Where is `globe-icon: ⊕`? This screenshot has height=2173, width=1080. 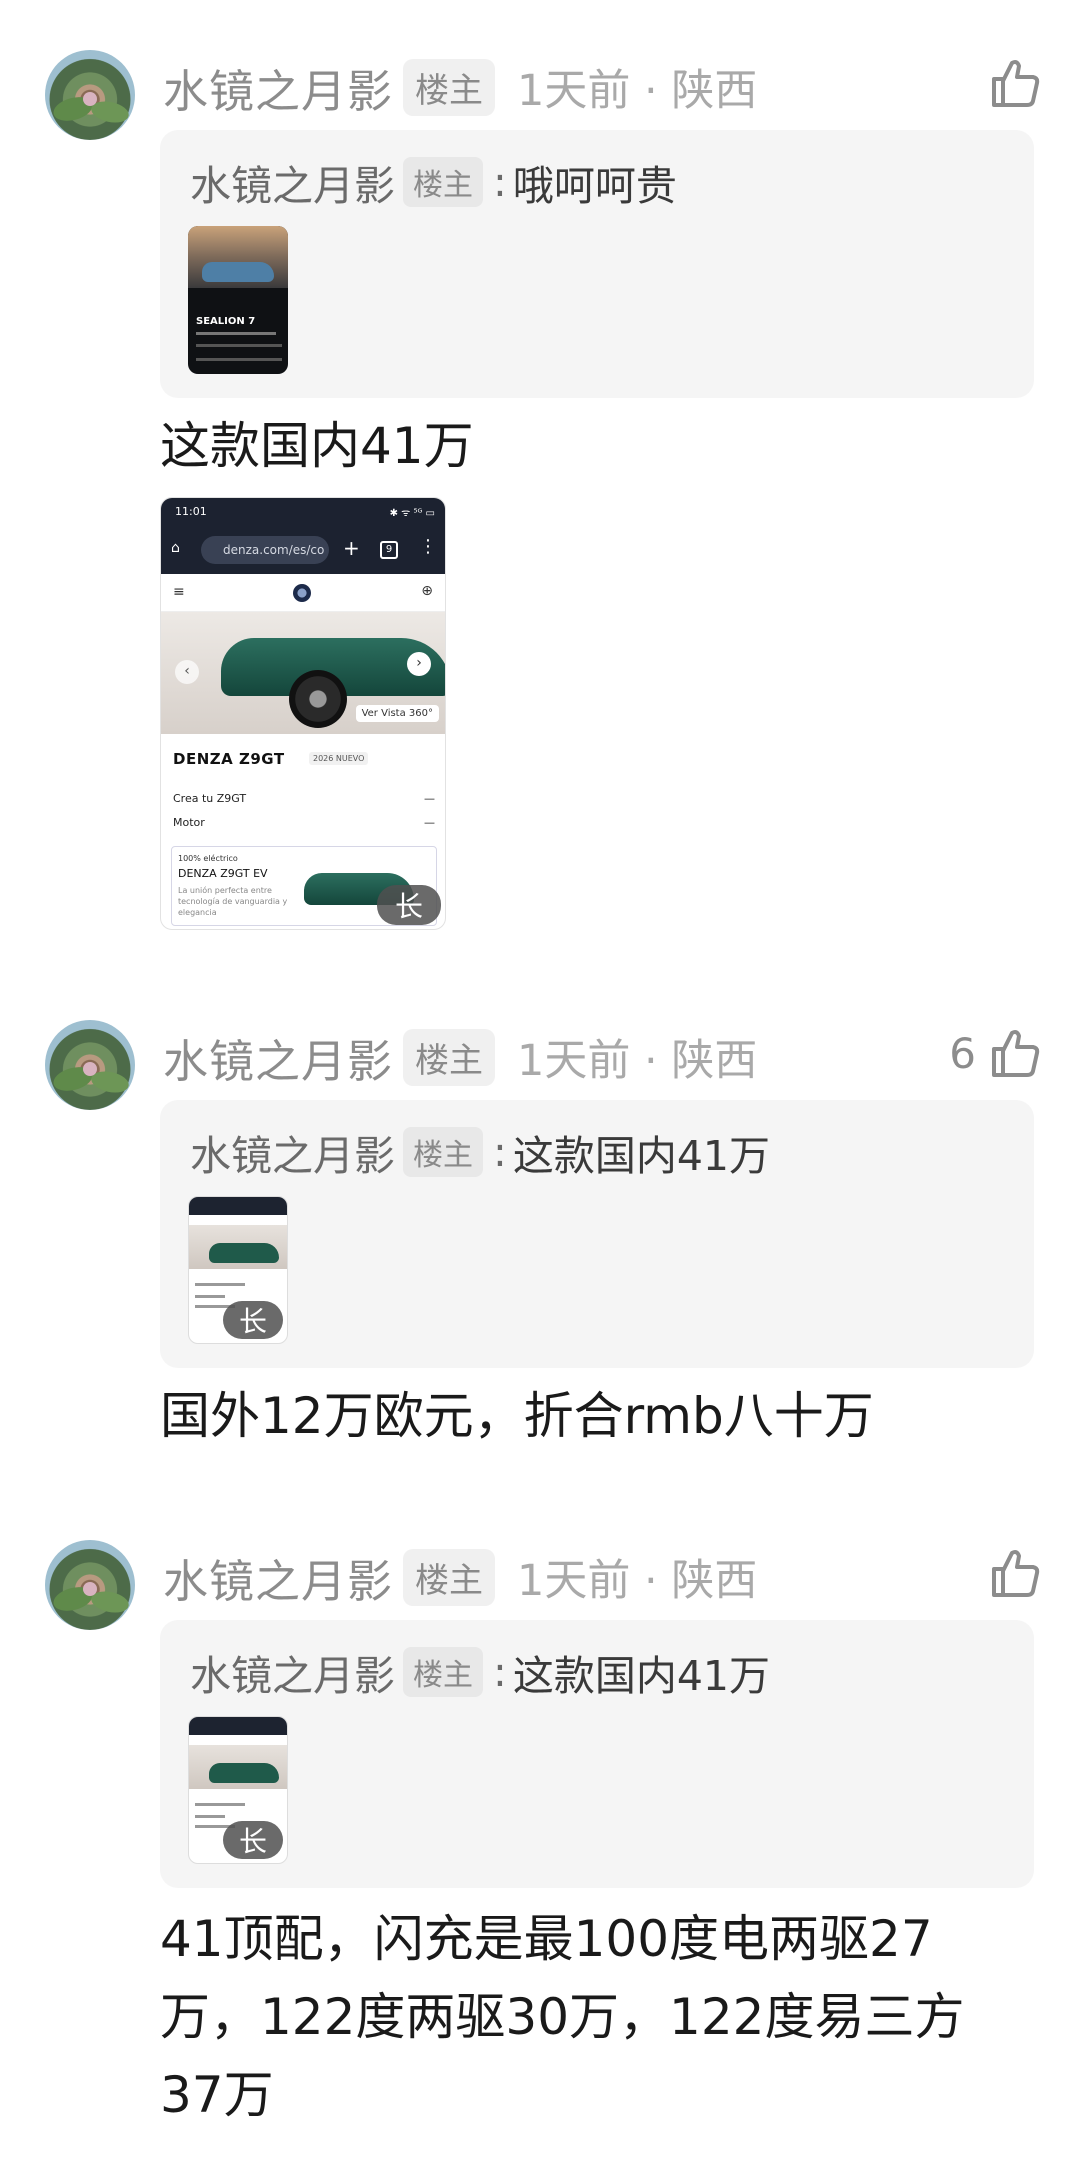
globe-icon: ⊕ is located at coordinates (427, 591).